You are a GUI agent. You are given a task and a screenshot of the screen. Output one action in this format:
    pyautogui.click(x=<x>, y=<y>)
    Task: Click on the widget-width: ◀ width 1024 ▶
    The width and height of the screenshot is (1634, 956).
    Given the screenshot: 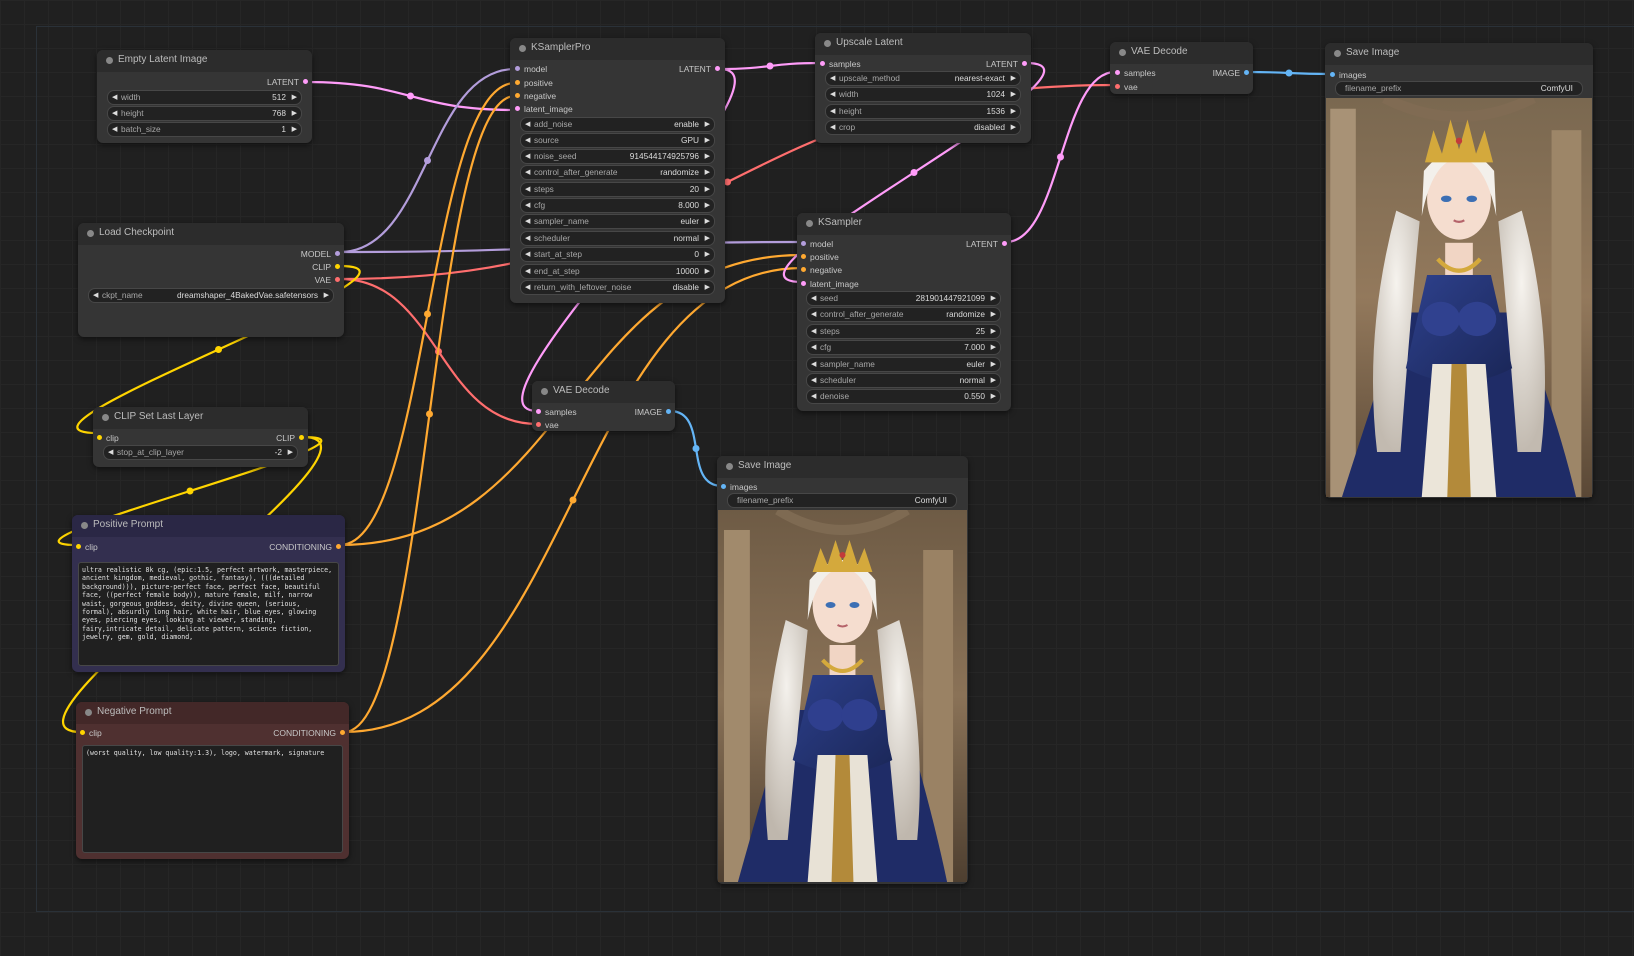 What is the action you would take?
    pyautogui.click(x=923, y=94)
    